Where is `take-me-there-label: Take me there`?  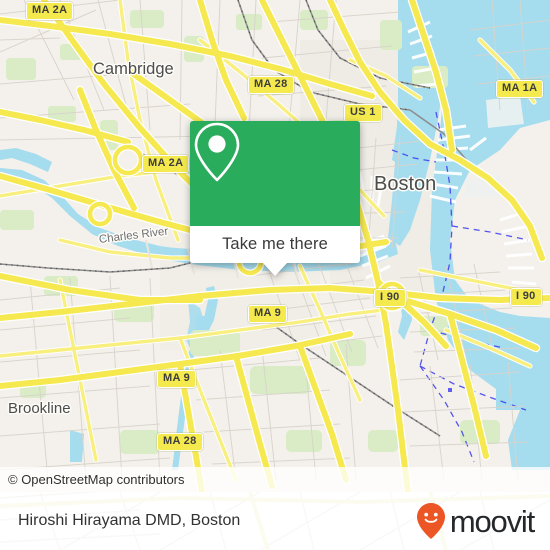 take-me-there-label: Take me there is located at coordinates (275, 244).